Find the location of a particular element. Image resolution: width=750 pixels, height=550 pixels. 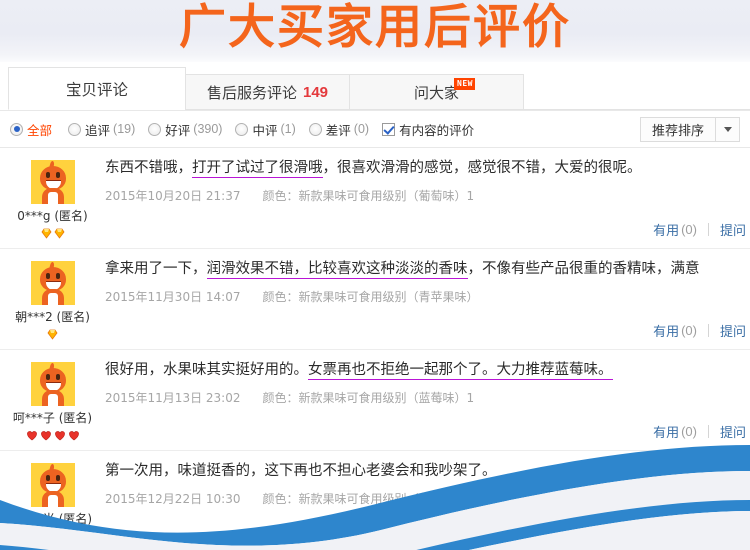

filter-count: (19) is located at coordinates (124, 129).